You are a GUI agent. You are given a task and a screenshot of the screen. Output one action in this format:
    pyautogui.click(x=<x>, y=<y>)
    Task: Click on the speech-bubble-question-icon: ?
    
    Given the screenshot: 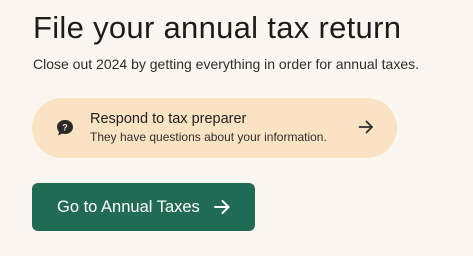 What is the action you would take?
    pyautogui.click(x=65, y=128)
    